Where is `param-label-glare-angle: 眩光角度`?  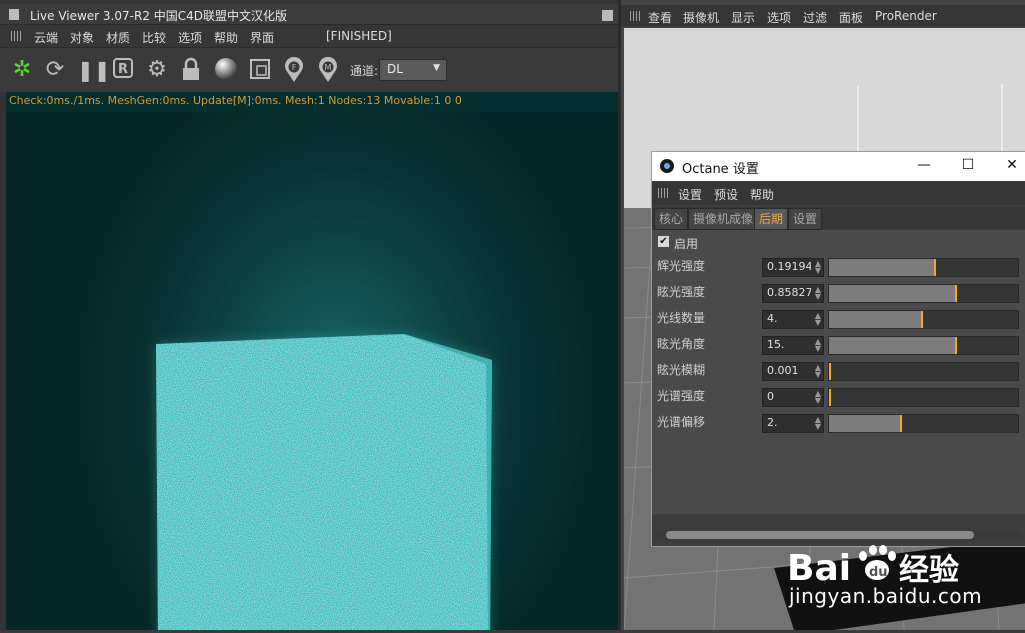 param-label-glare-angle: 眩光角度 is located at coordinates (681, 344).